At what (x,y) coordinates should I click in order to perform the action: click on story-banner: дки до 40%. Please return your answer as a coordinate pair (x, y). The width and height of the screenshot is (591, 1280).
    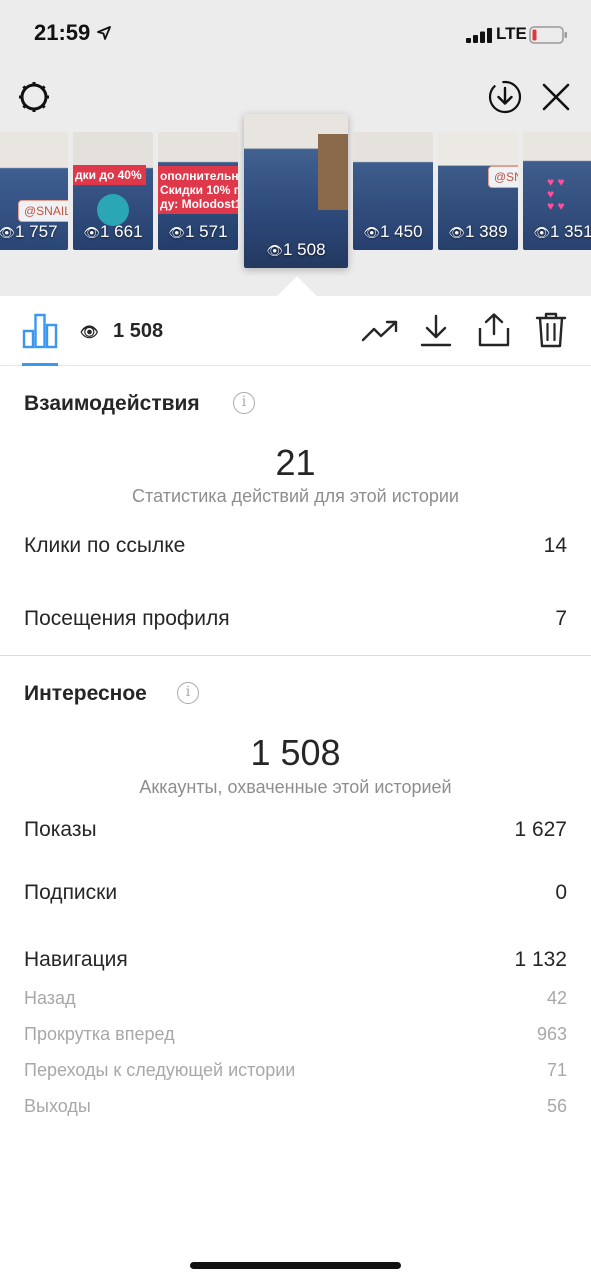
    Looking at the image, I should click on (109, 175).